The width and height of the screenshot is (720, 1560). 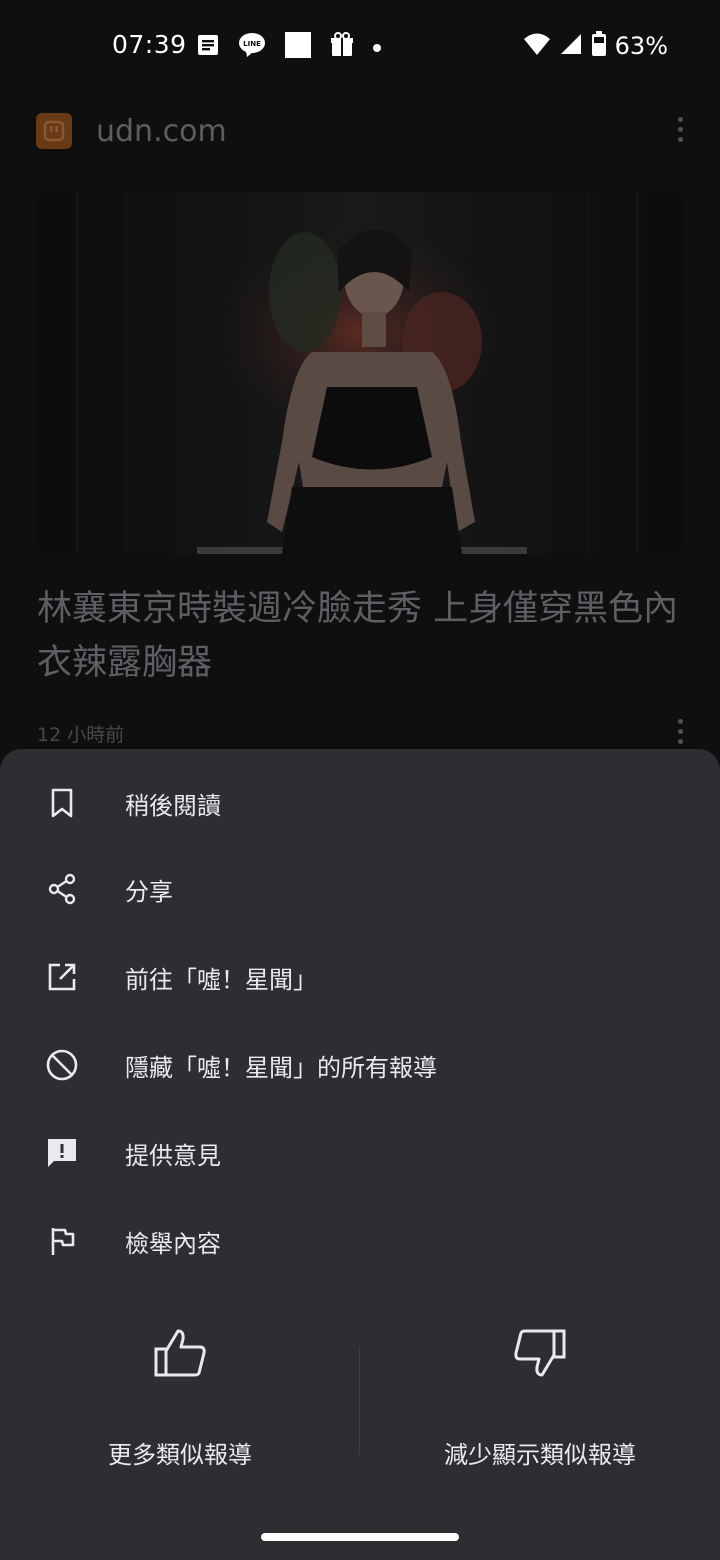 What do you see at coordinates (599, 46) in the screenshot?
I see `battery-icon` at bounding box center [599, 46].